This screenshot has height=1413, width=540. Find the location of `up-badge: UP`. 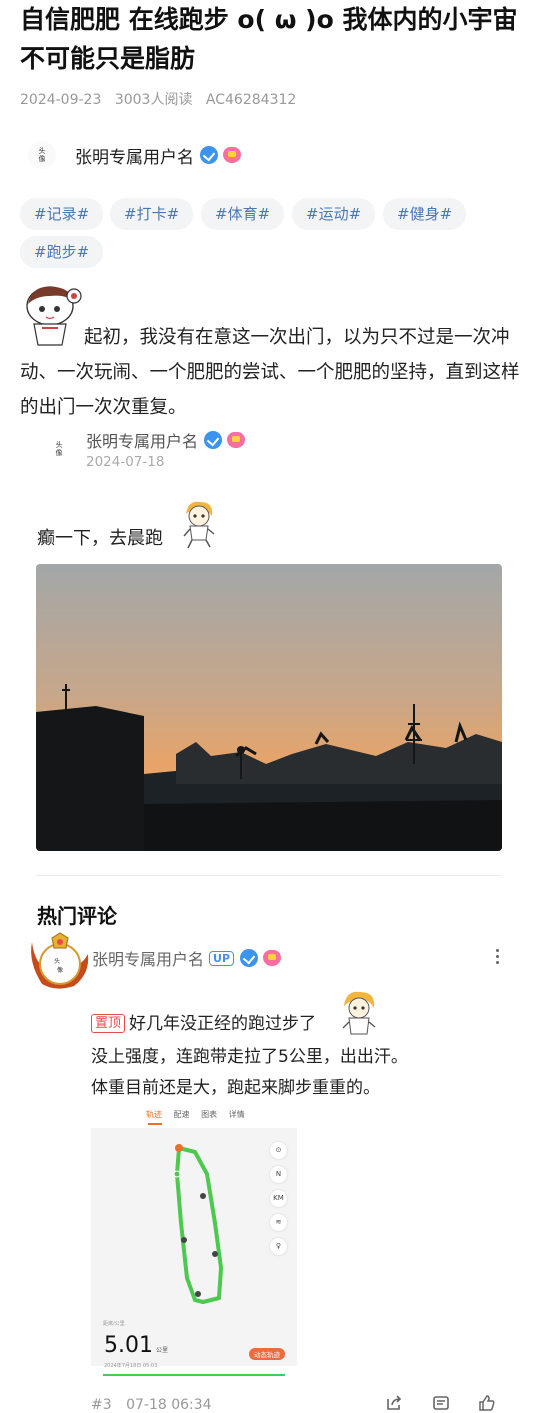

up-badge: UP is located at coordinates (222, 958).